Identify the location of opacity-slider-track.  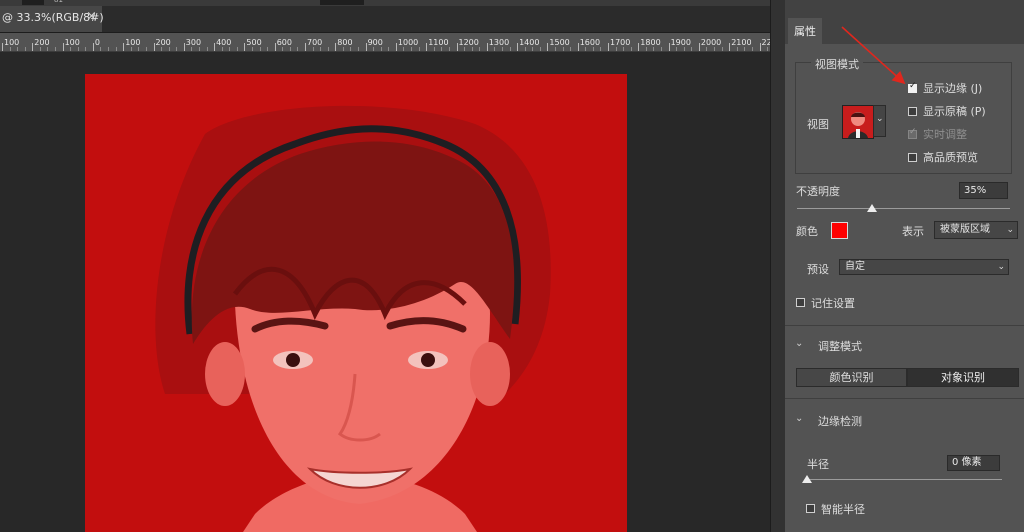
(903, 208).